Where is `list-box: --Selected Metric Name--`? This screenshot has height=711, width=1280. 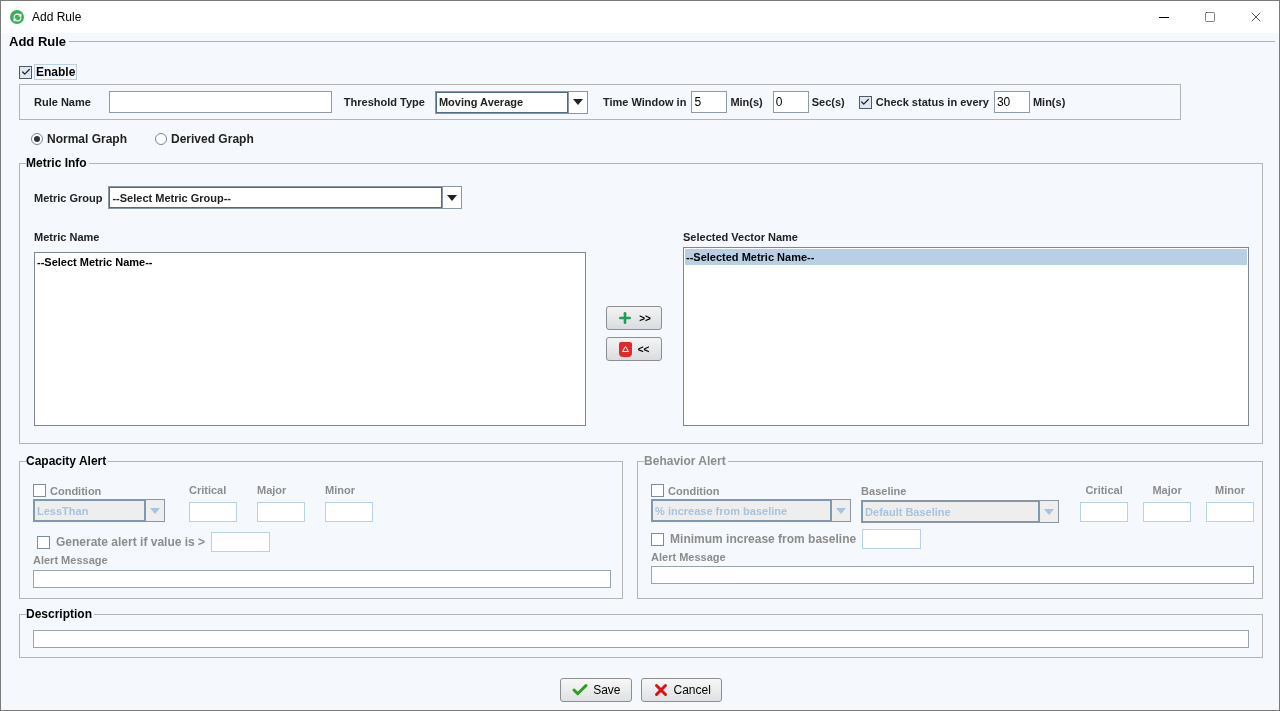
list-box: --Selected Metric Name-- is located at coordinates (966, 336).